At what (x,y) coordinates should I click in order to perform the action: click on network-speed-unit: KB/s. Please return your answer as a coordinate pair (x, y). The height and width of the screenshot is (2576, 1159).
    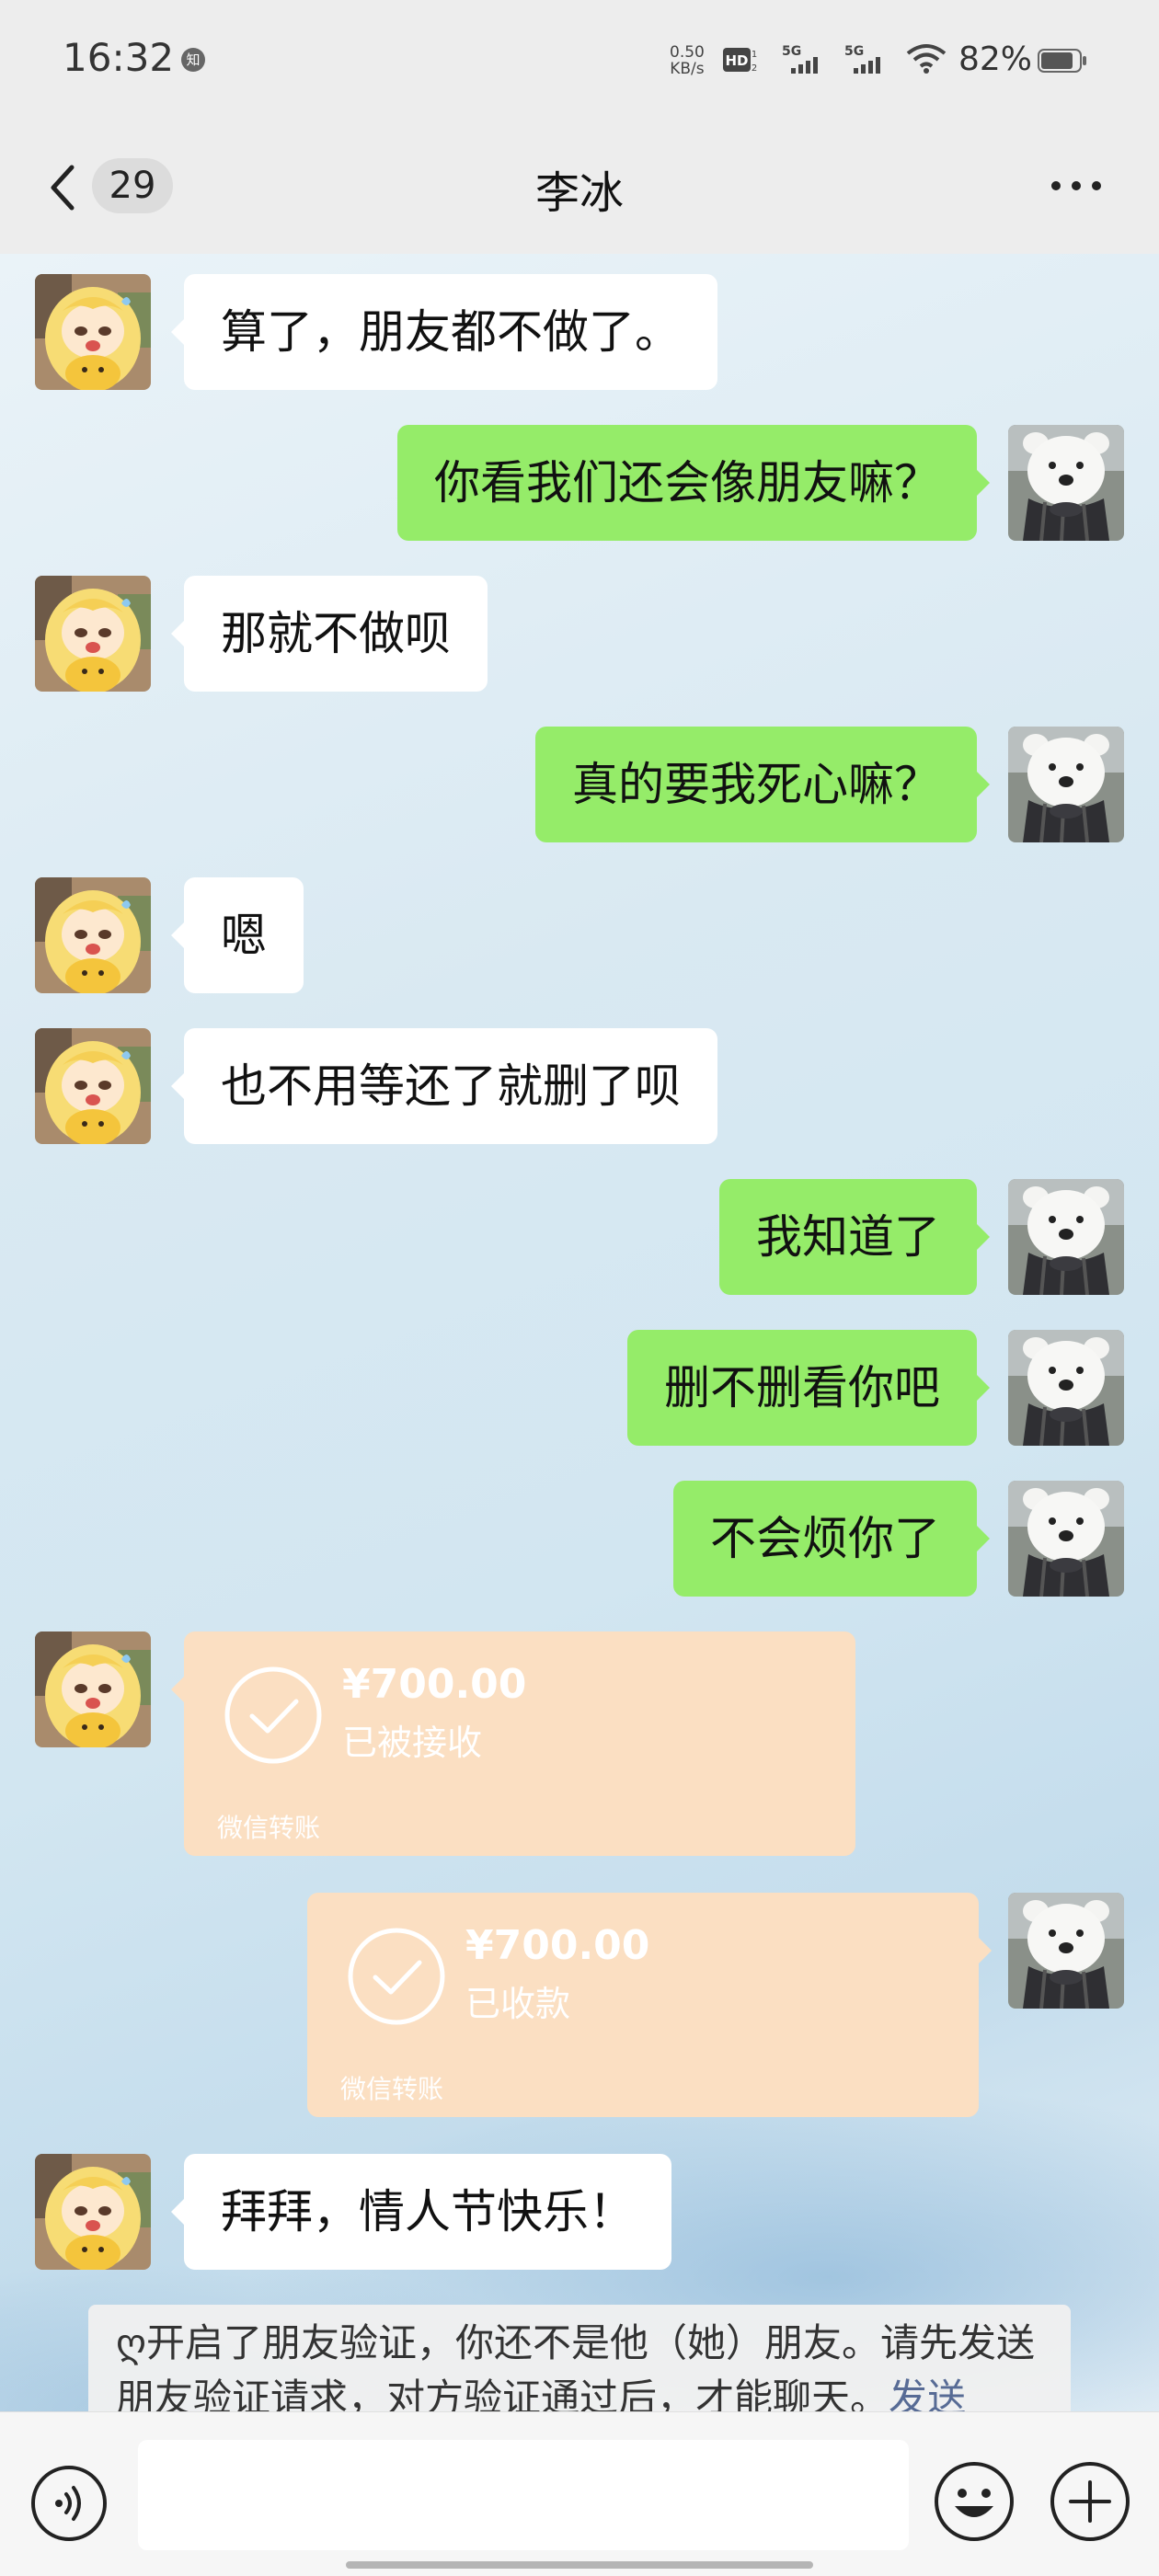
    Looking at the image, I should click on (687, 69).